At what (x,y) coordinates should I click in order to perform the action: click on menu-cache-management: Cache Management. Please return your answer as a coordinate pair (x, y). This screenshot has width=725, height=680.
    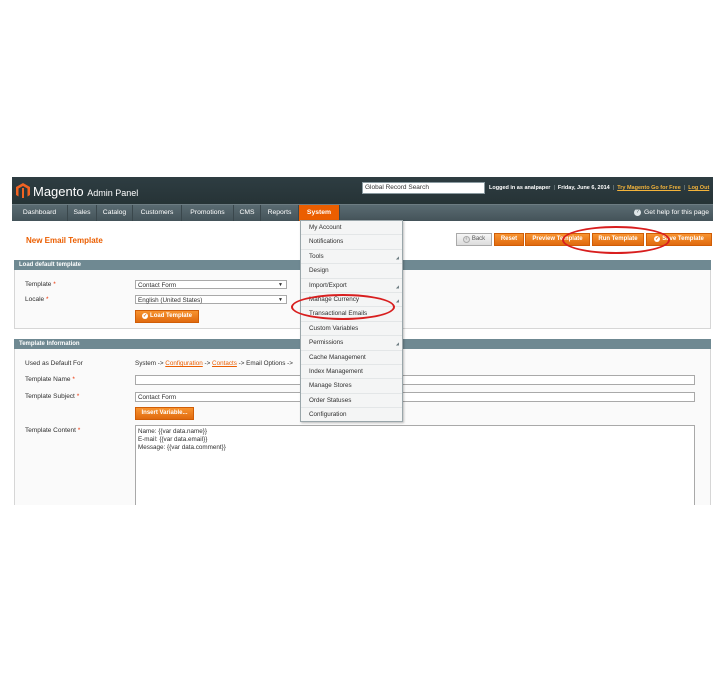
    Looking at the image, I should click on (351, 358).